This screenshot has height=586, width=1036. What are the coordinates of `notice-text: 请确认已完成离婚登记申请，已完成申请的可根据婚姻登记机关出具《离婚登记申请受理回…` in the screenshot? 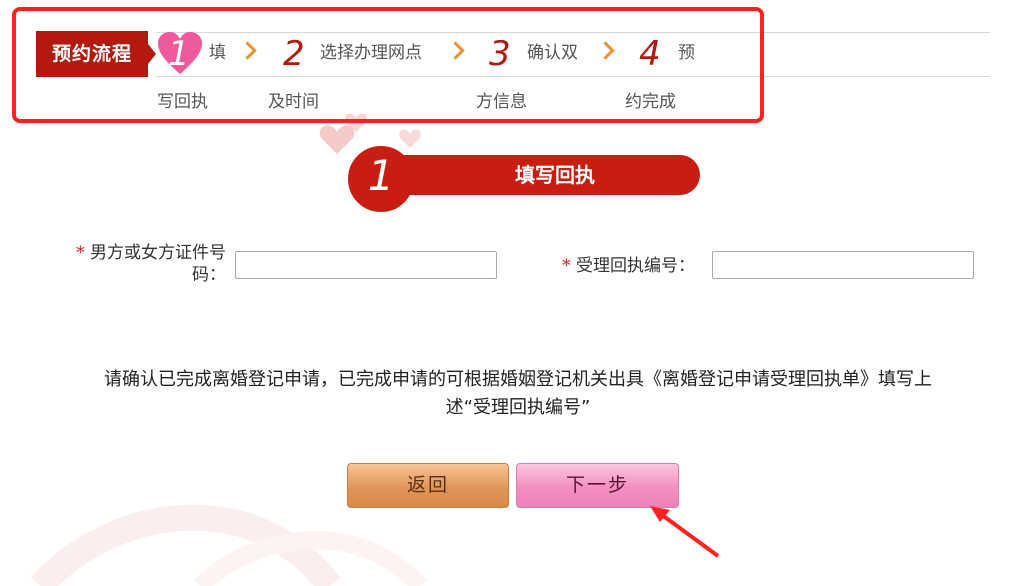 It's located at (518, 394).